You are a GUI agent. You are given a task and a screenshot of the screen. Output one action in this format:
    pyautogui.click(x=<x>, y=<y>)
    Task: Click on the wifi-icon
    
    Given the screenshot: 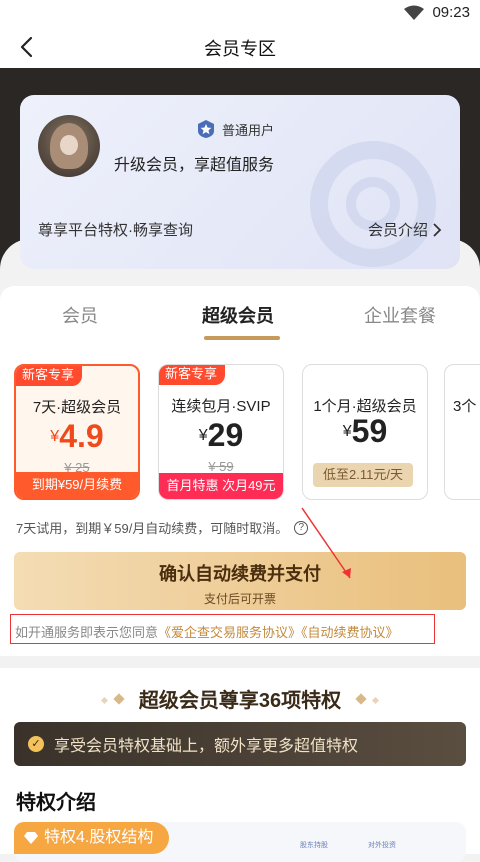 What is the action you would take?
    pyautogui.click(x=414, y=12)
    